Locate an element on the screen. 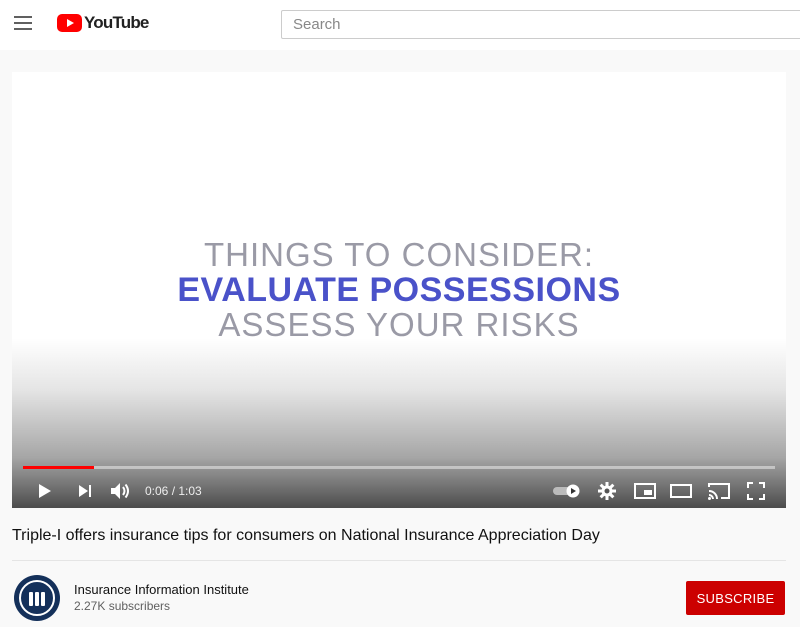 The image size is (800, 627). channel-logo-icon is located at coordinates (37, 598).